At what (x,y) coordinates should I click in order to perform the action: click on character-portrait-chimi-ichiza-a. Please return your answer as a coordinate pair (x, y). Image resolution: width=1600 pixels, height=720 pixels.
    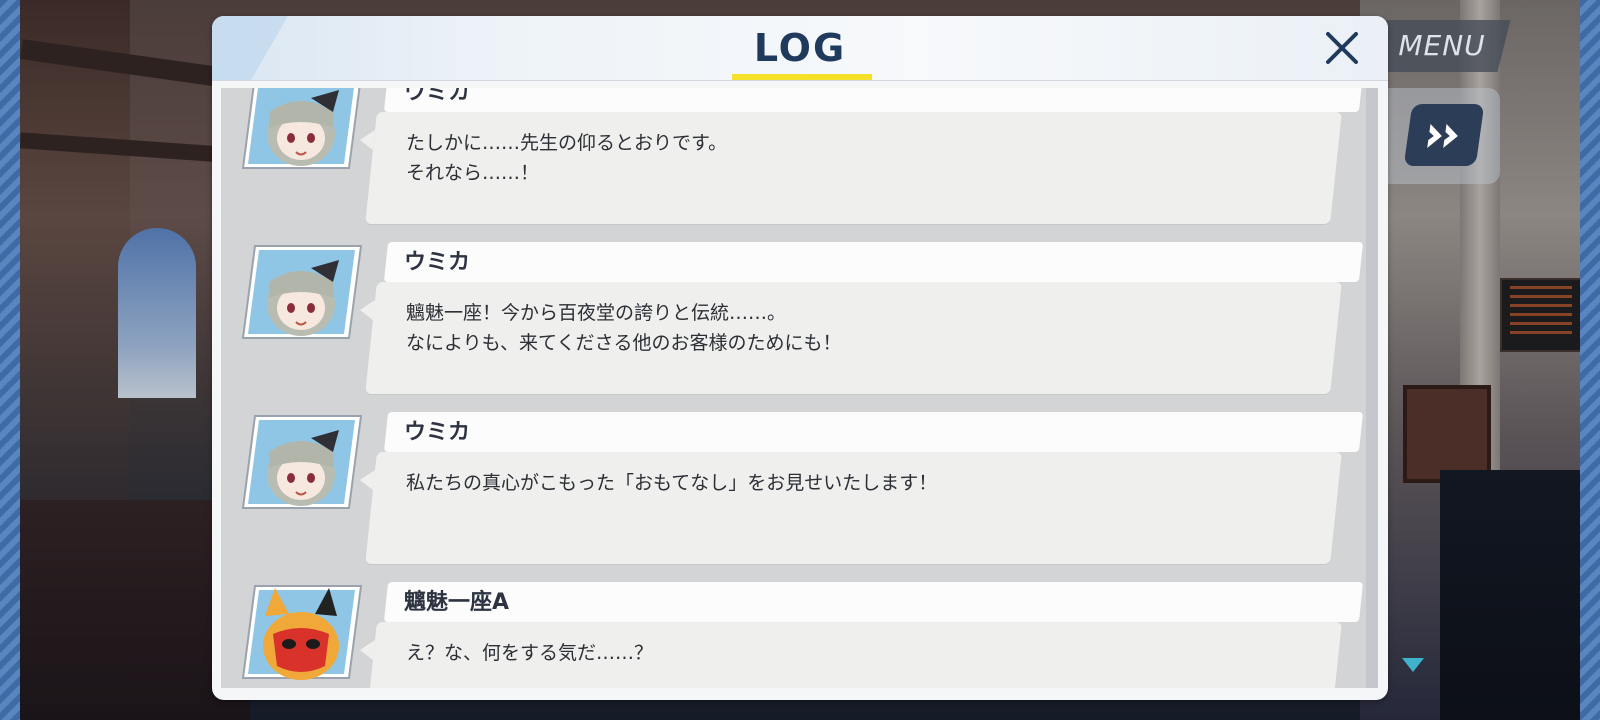
    Looking at the image, I should click on (302, 632).